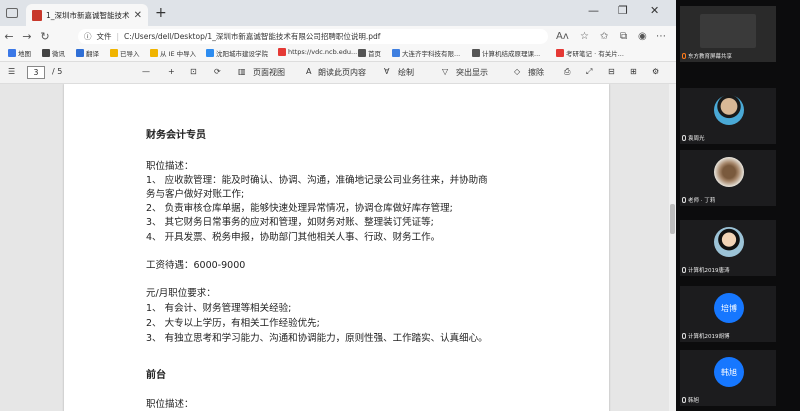 Image resolution: width=800 pixels, height=411 pixels. What do you see at coordinates (672, 247) in the screenshot?
I see `pdf-scrollbar` at bounding box center [672, 247].